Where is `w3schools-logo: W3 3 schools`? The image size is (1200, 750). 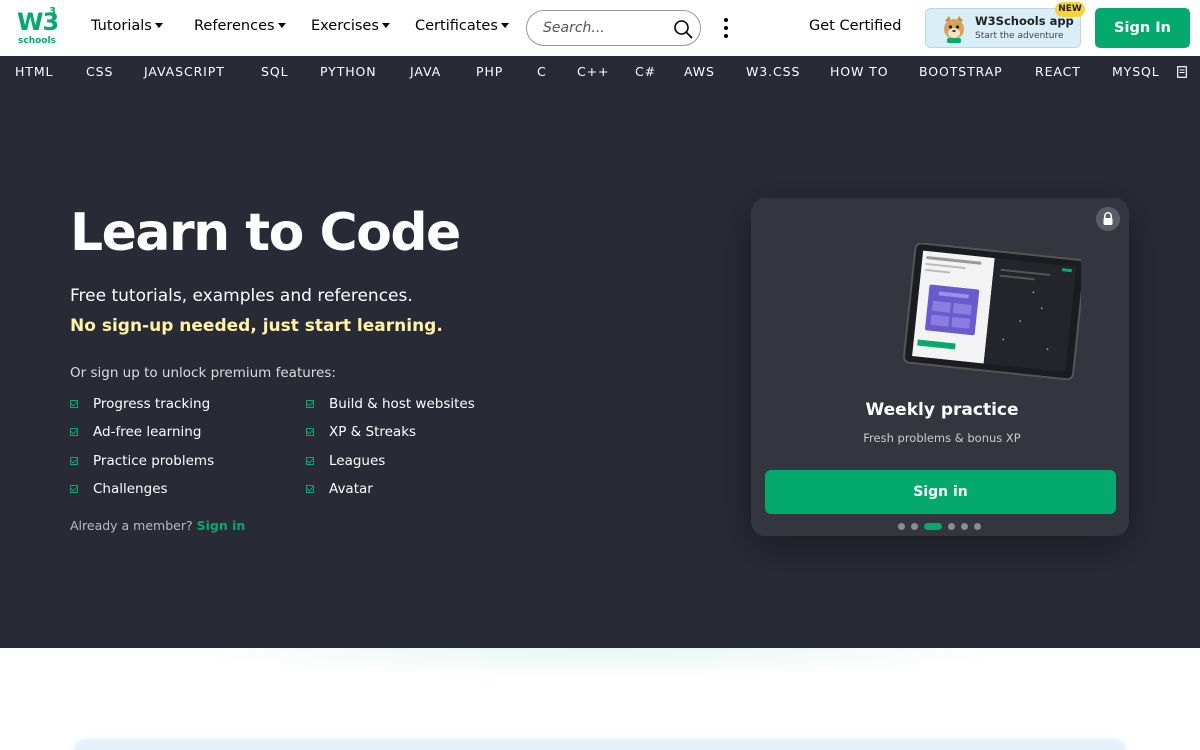
w3schools-logo: W3 3 schools is located at coordinates (38, 27).